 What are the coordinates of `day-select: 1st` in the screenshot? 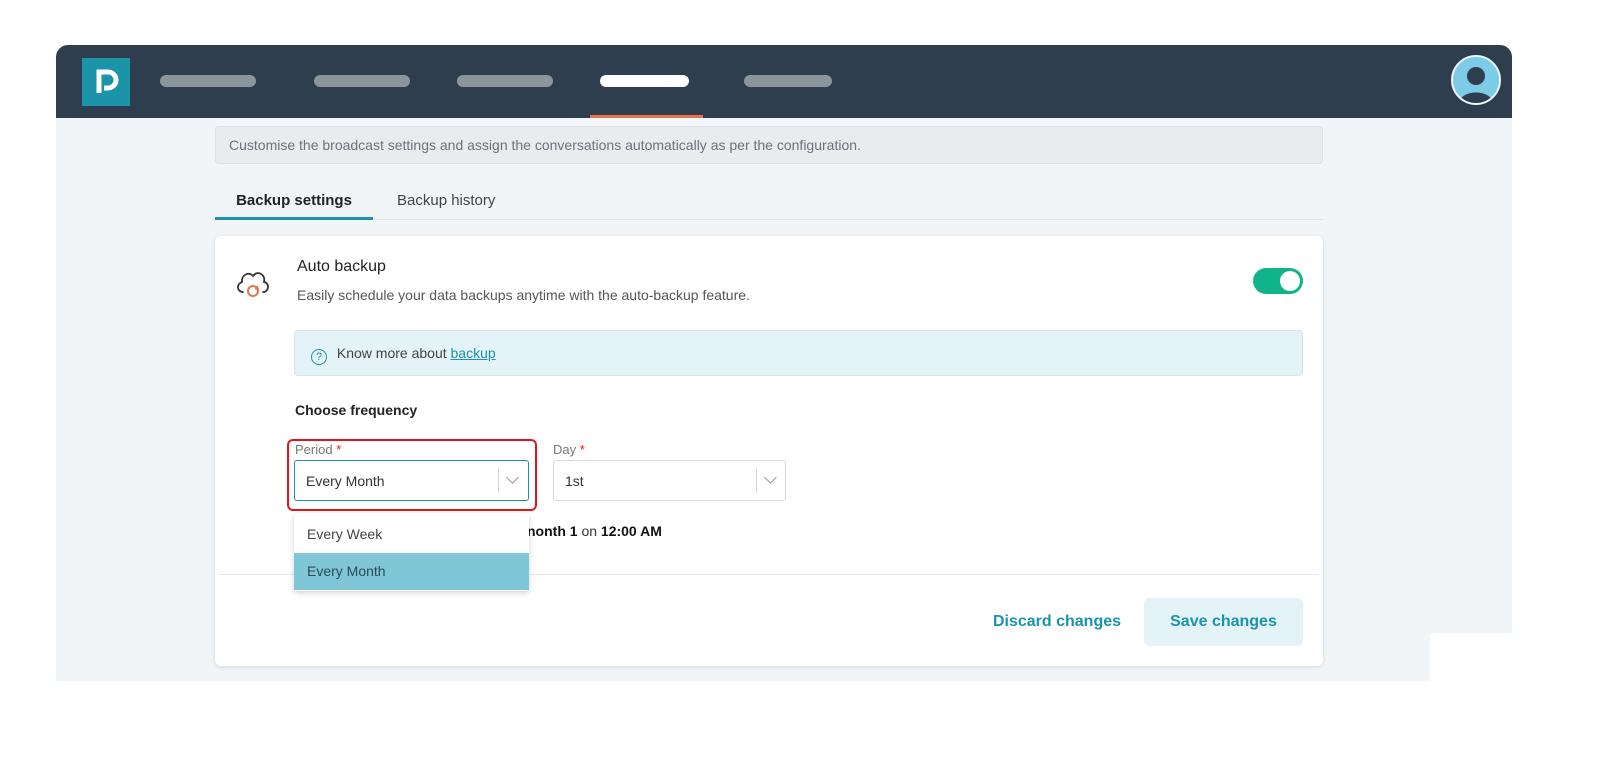 It's located at (669, 480).